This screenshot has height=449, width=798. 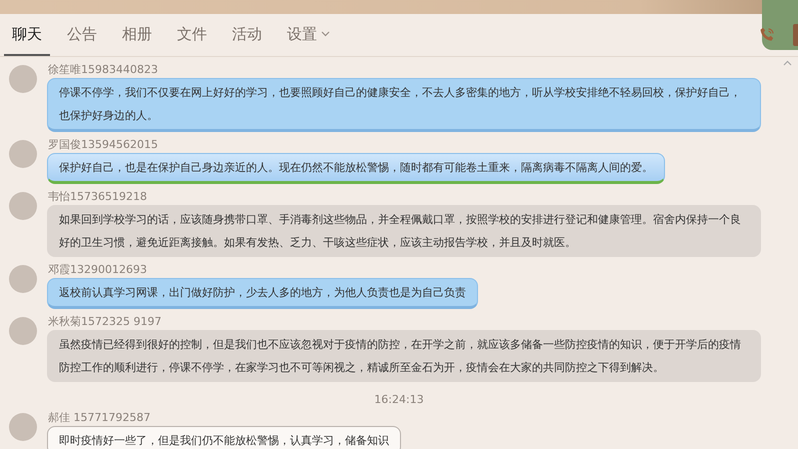 What do you see at coordinates (356, 168) in the screenshot?
I see `message-bubble: 保护好自己，也是在保护自己身边亲近的人。现在仍然不能放松警惕，随时都有可能卷土重来，隔离病毒不隔离人间的爱。` at bounding box center [356, 168].